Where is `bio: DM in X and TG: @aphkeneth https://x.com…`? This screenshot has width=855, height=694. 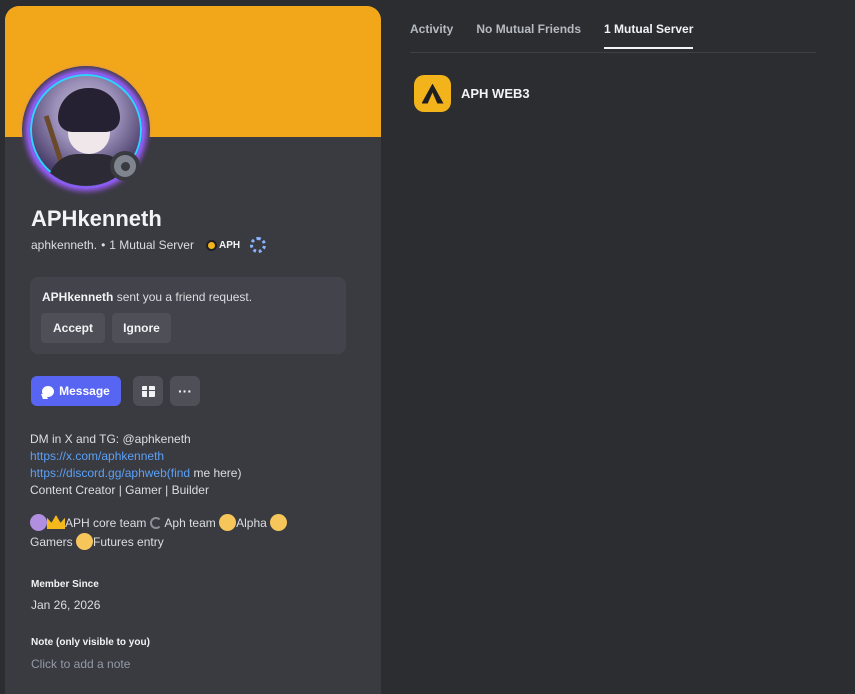 bio: DM in X and TG: @aphkeneth https://x.com… is located at coordinates (135, 465).